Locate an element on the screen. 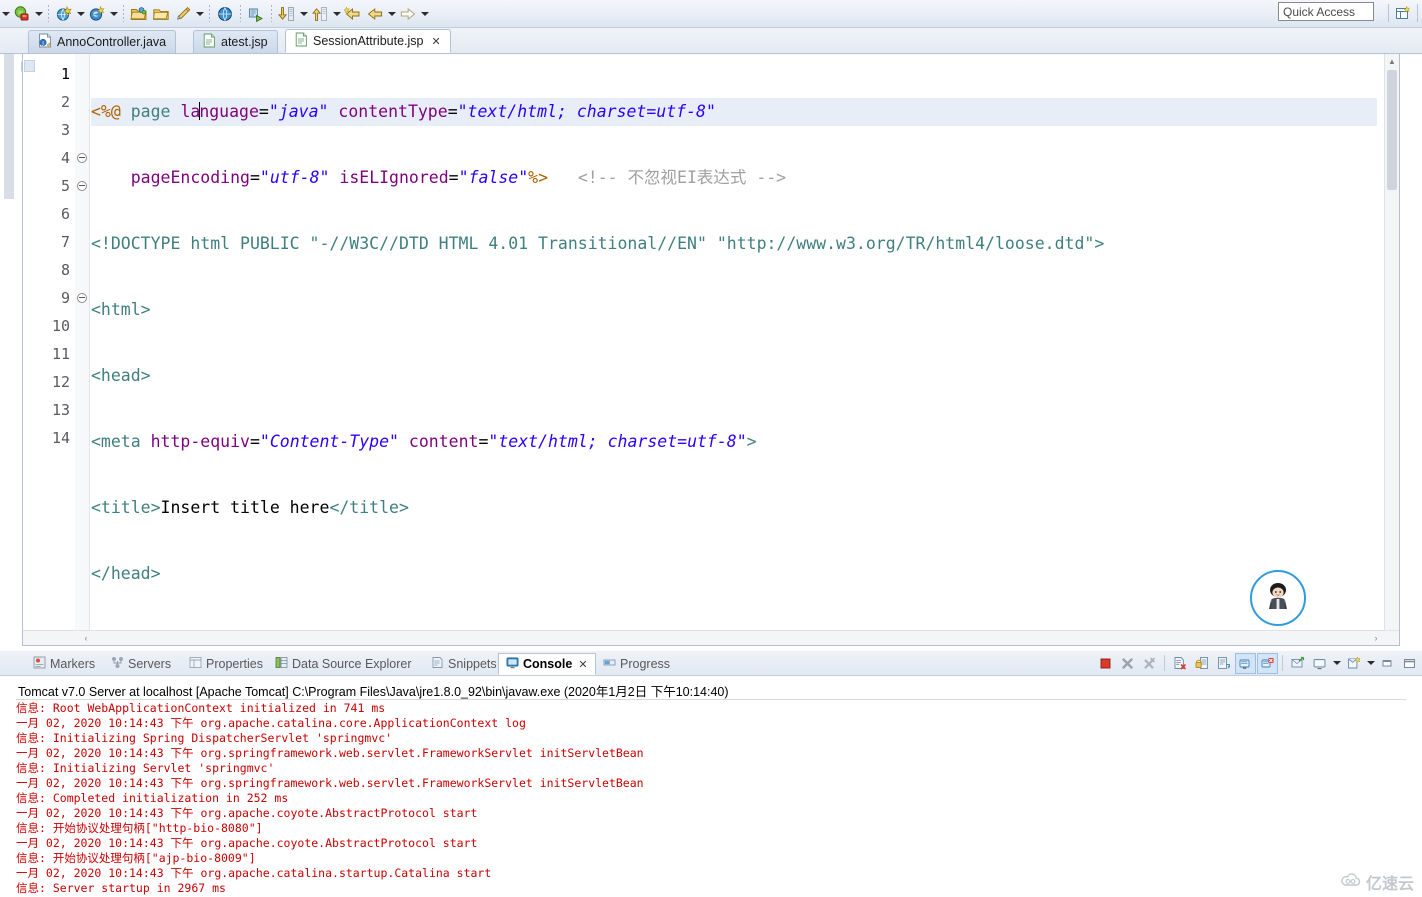 The height and width of the screenshot is (897, 1422). user-avatar is located at coordinates (1278, 598).